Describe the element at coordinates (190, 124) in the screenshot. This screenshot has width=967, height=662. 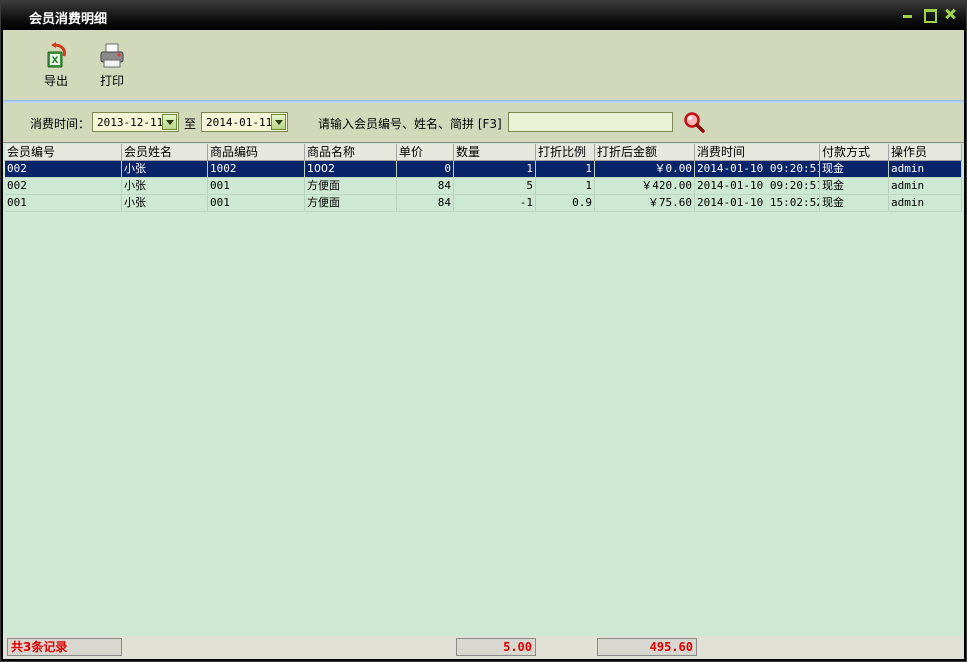
I see `to-label: 至` at that location.